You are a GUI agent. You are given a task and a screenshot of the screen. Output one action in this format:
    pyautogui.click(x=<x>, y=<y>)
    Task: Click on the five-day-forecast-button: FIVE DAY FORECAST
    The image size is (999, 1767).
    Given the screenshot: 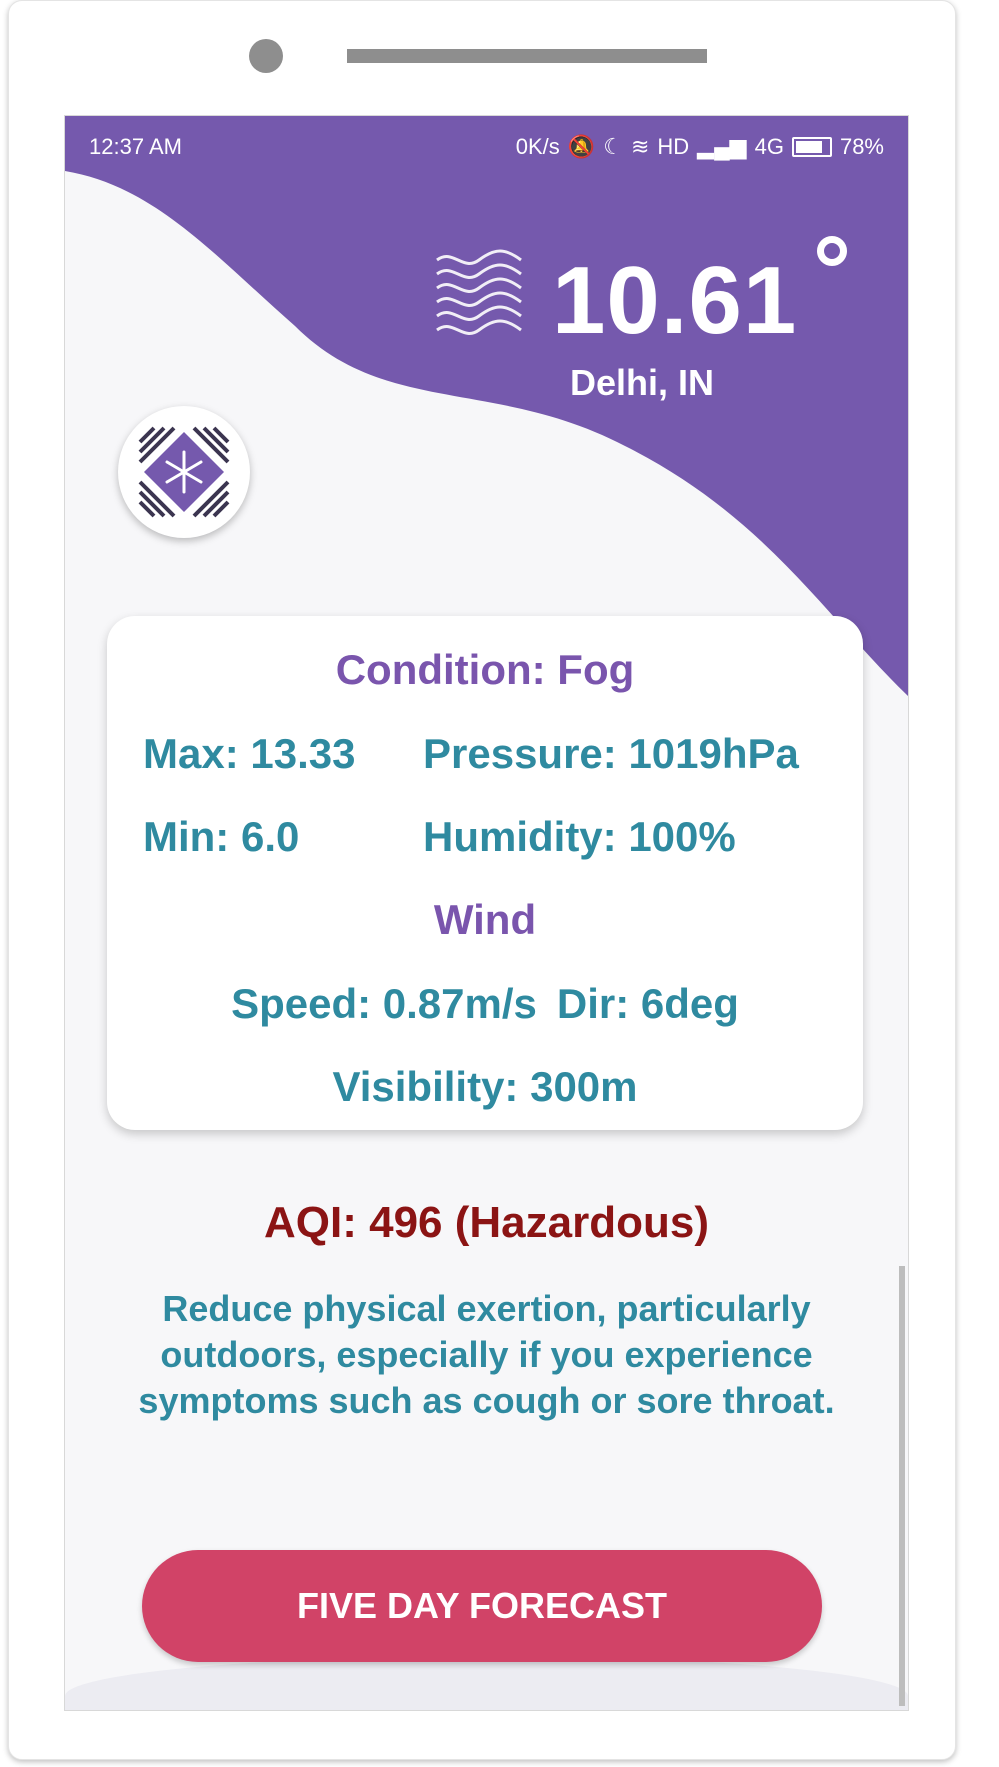 What is the action you would take?
    pyautogui.click(x=482, y=1606)
    